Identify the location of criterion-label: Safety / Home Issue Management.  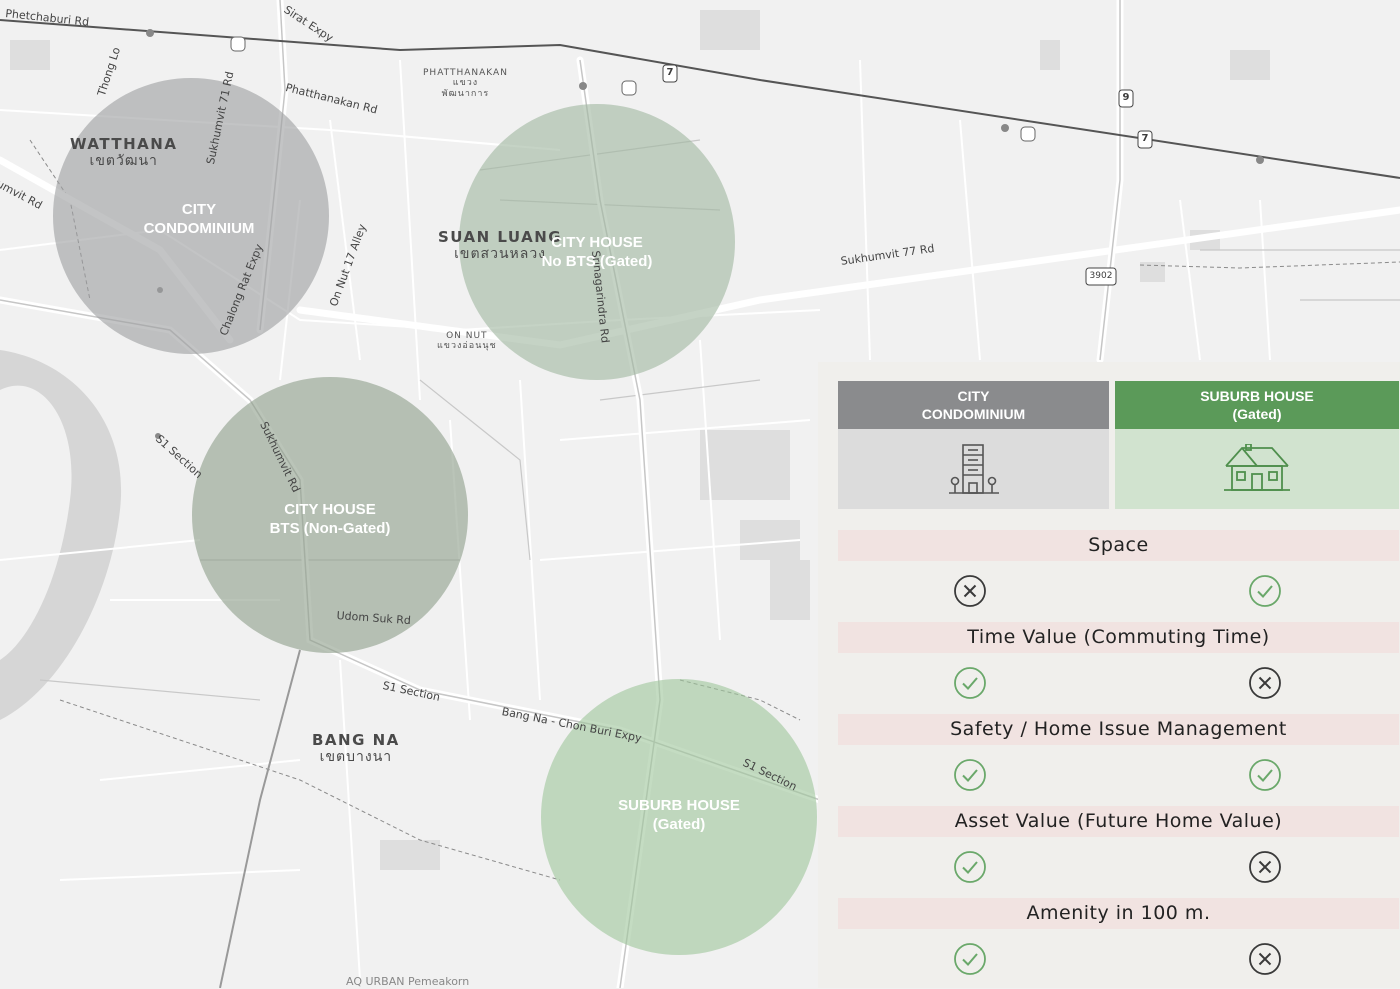
(1118, 729).